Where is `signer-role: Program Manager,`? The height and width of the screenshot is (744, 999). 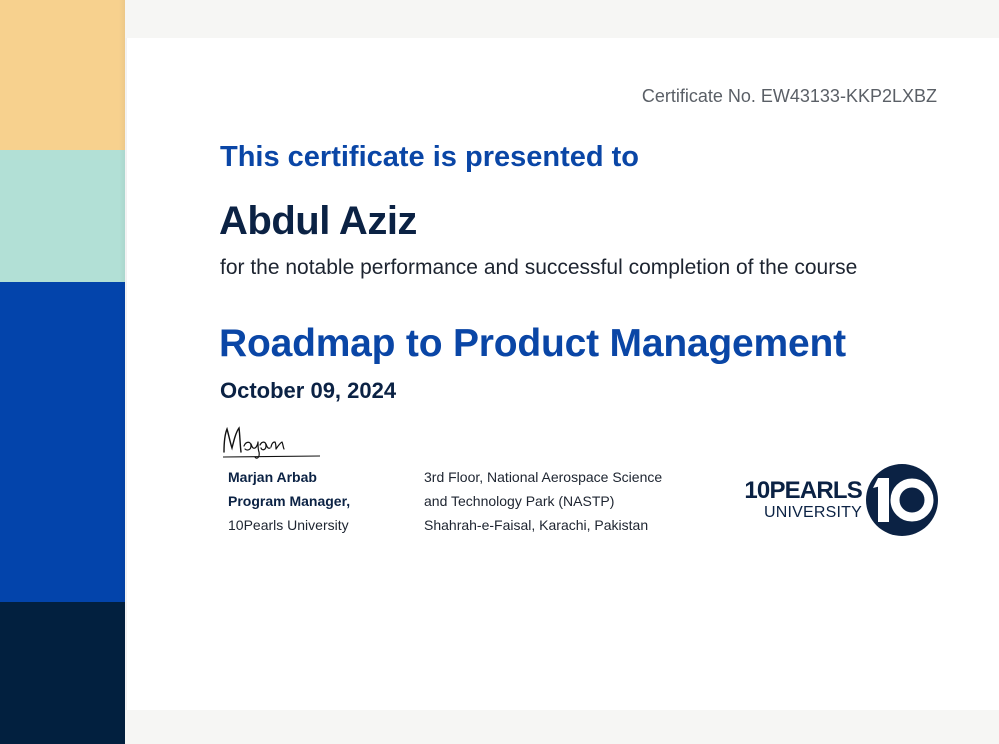 signer-role: Program Manager, is located at coordinates (289, 501).